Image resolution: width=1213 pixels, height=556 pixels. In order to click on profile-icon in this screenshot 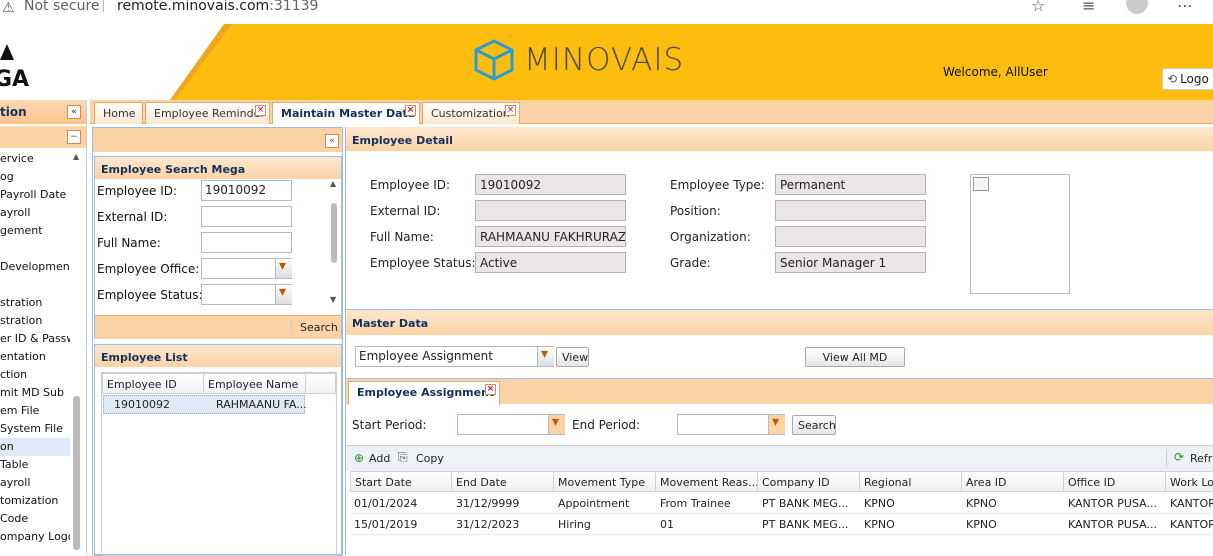, I will do `click(1137, 7)`.